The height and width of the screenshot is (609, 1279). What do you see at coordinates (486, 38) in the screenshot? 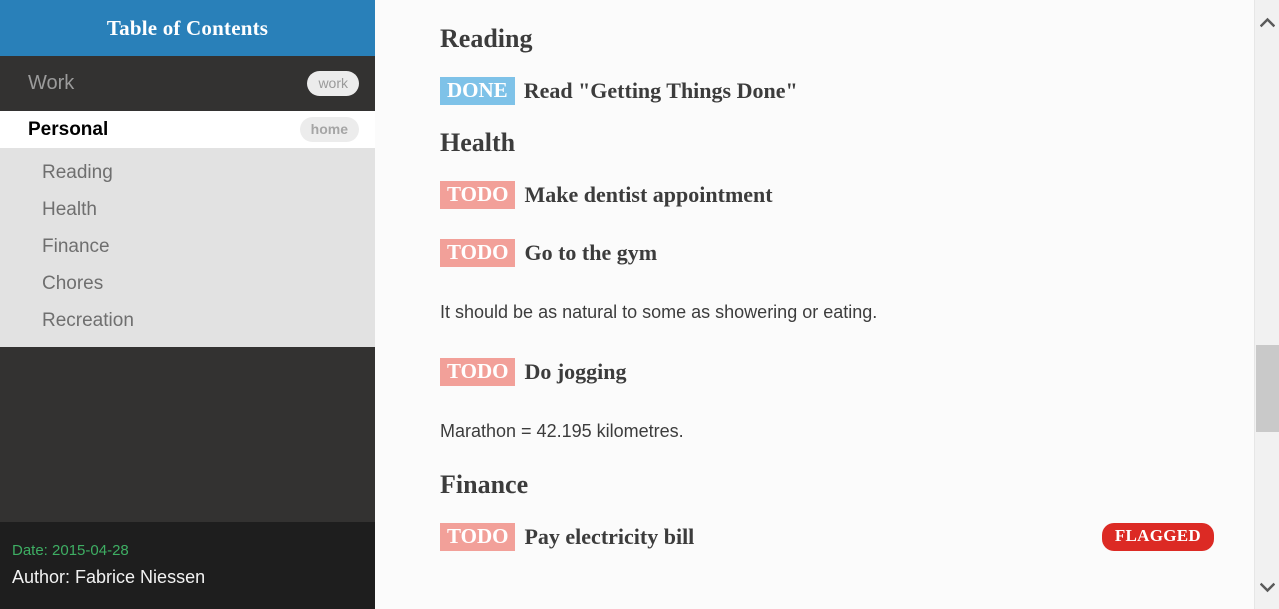
I see `section-heading: Reading` at bounding box center [486, 38].